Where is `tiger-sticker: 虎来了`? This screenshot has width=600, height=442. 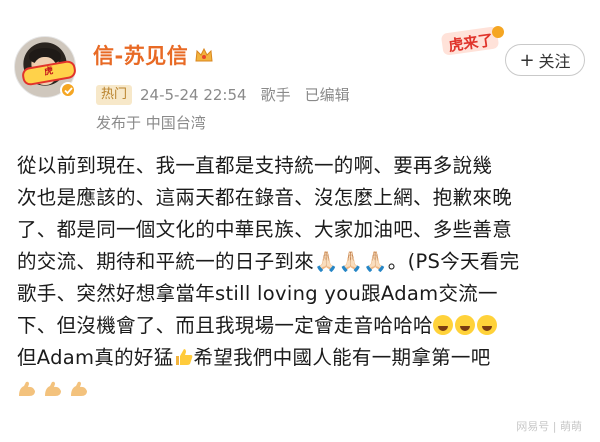 tiger-sticker: 虎来了 is located at coordinates (473, 40).